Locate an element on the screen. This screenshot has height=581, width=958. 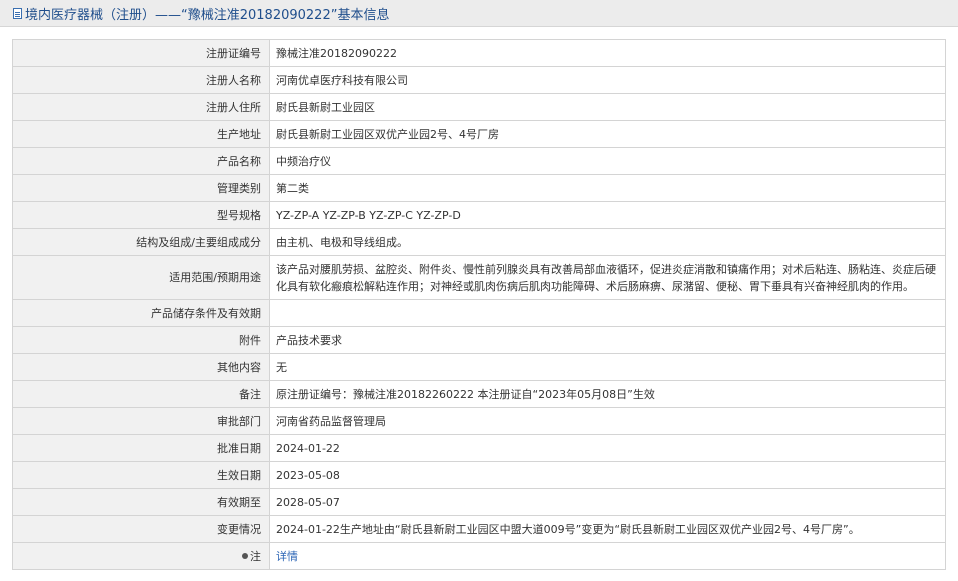
document-icon is located at coordinates (17, 13).